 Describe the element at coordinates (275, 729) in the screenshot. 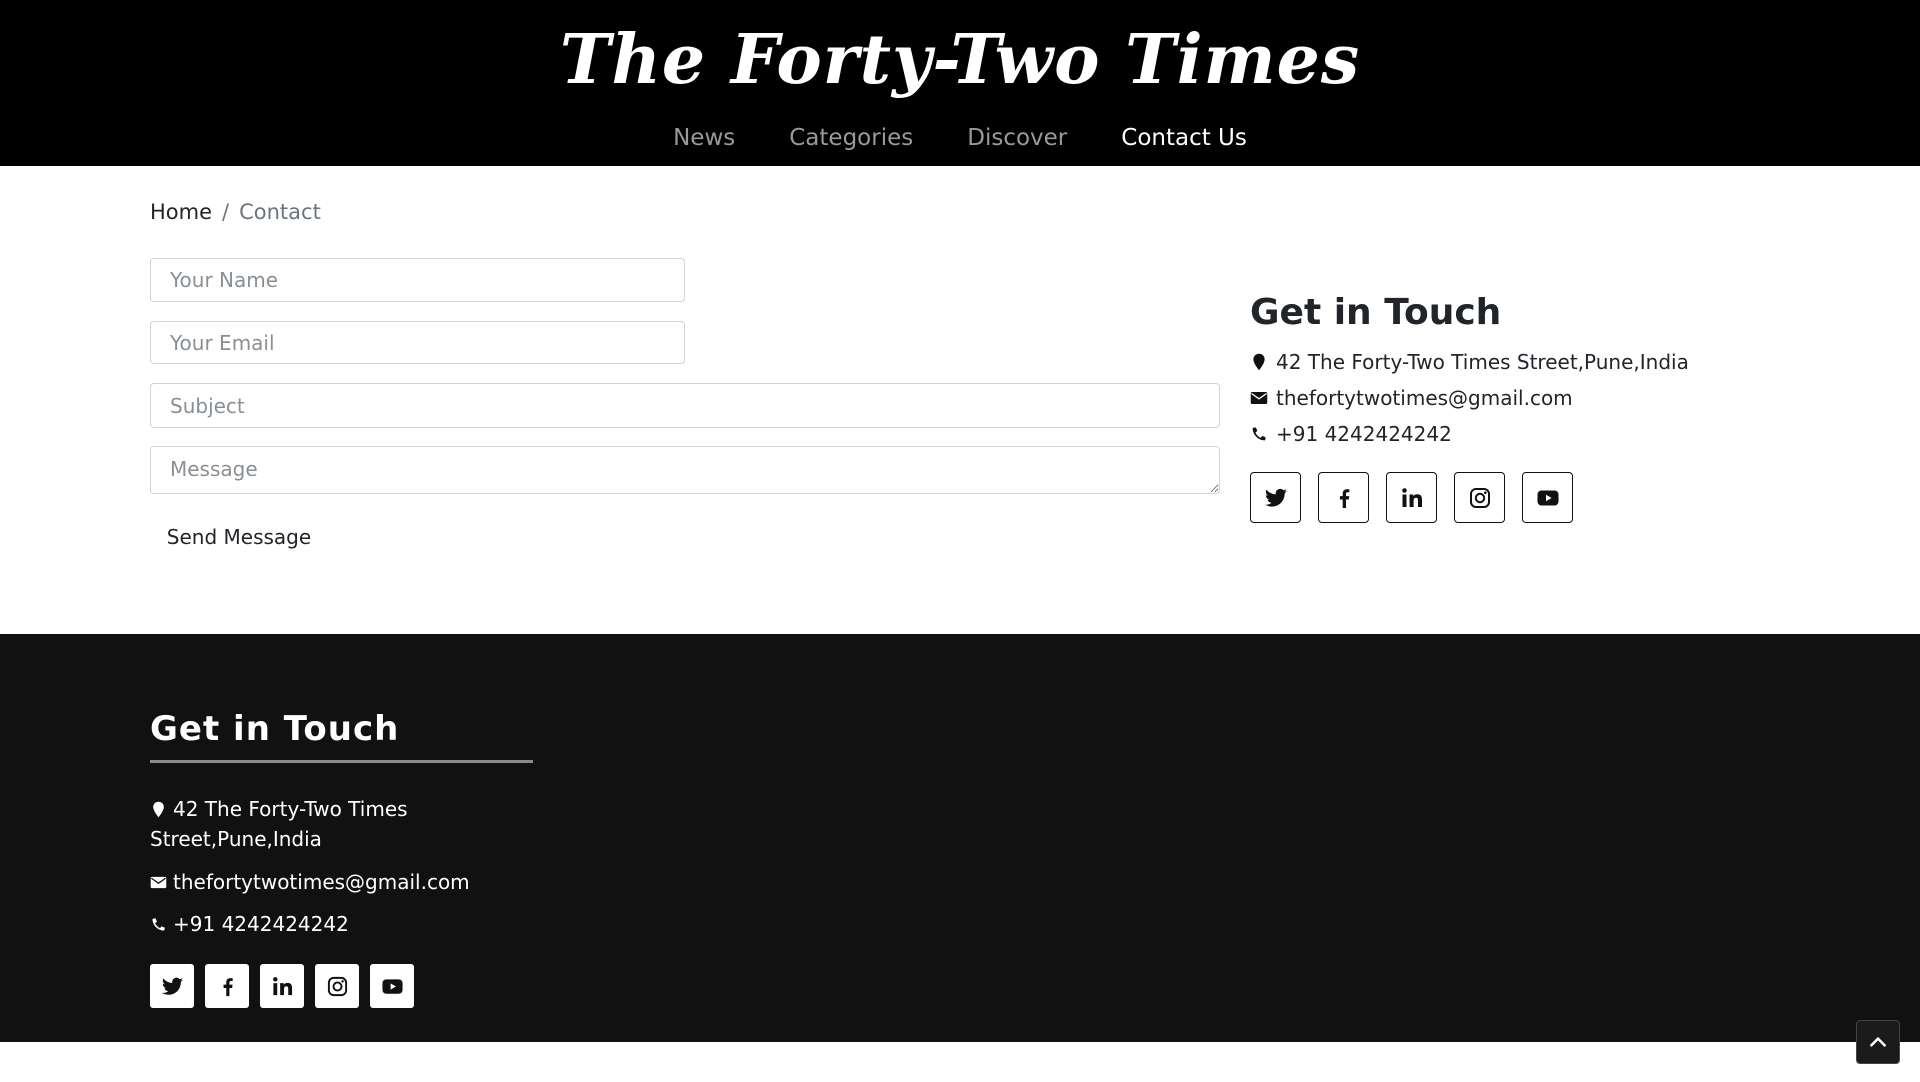

I see `footer-title: Get in Touch` at that location.